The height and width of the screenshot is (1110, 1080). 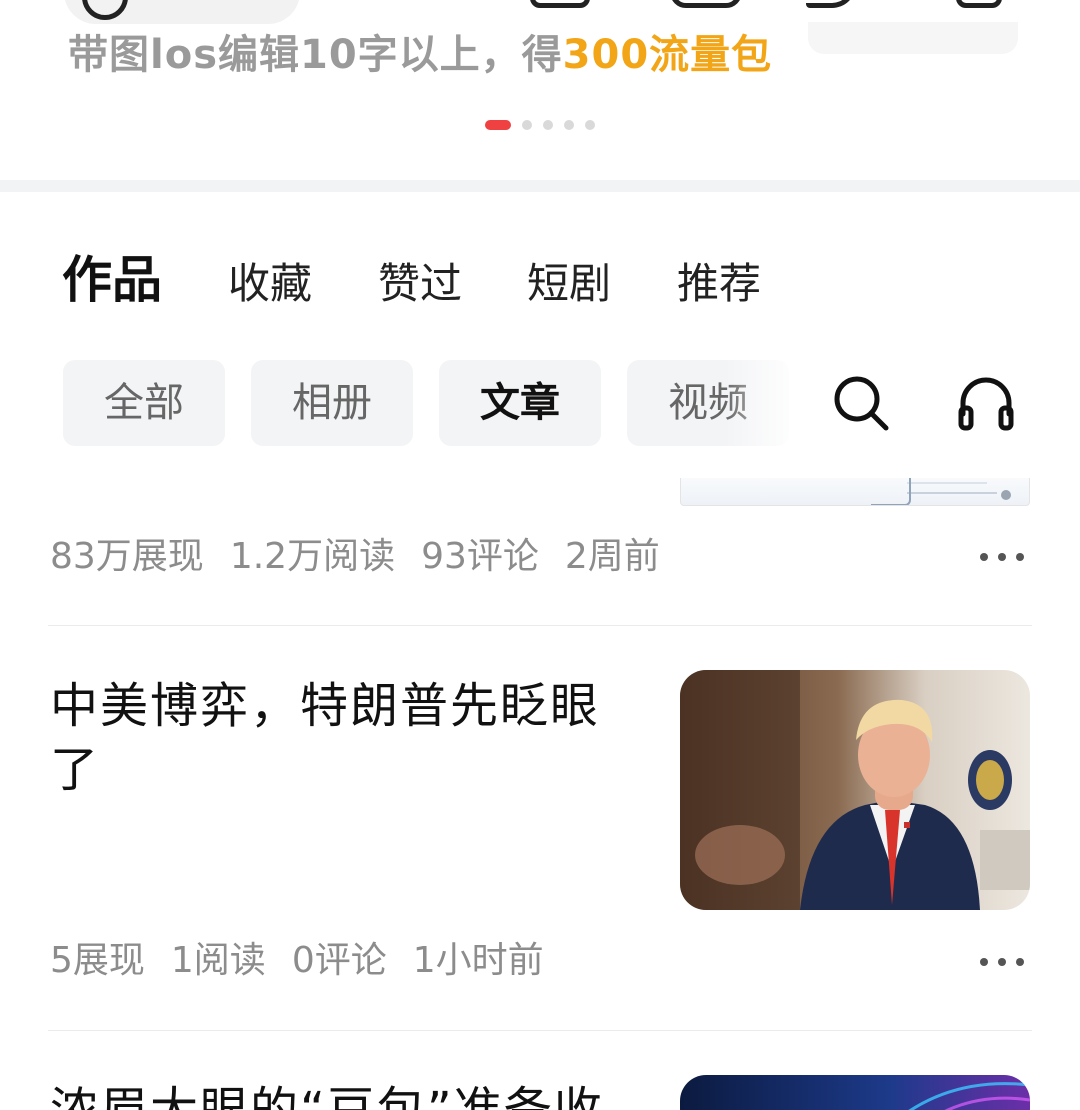 I want to click on banner-side-card, so click(x=913, y=38).